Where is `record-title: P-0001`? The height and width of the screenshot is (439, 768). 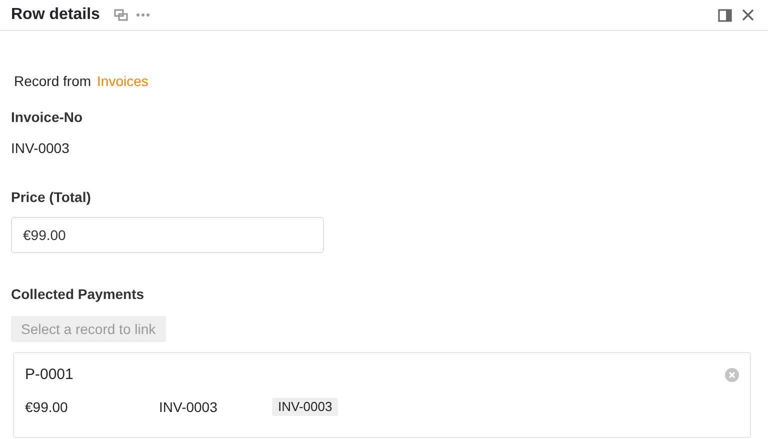 record-title: P-0001 is located at coordinates (49, 375).